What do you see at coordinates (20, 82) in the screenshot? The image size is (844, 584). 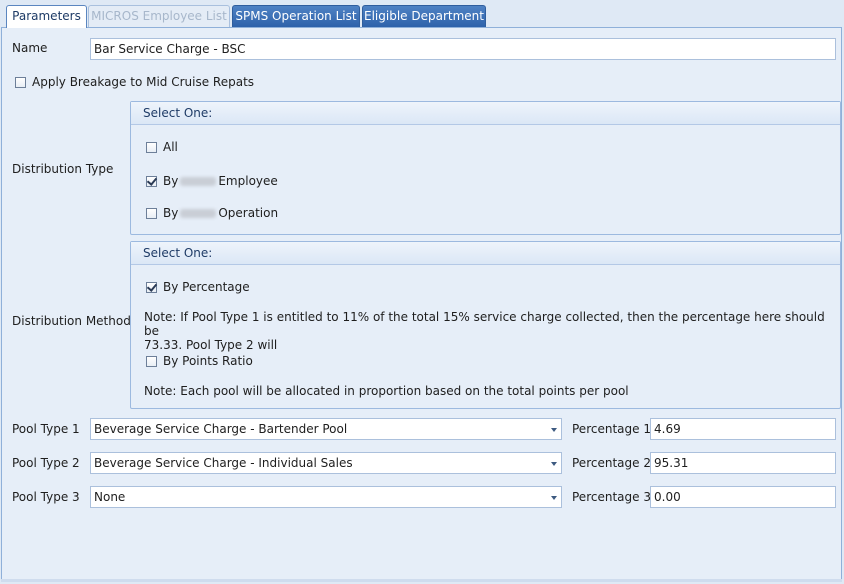 I see `breakage-checkbox` at bounding box center [20, 82].